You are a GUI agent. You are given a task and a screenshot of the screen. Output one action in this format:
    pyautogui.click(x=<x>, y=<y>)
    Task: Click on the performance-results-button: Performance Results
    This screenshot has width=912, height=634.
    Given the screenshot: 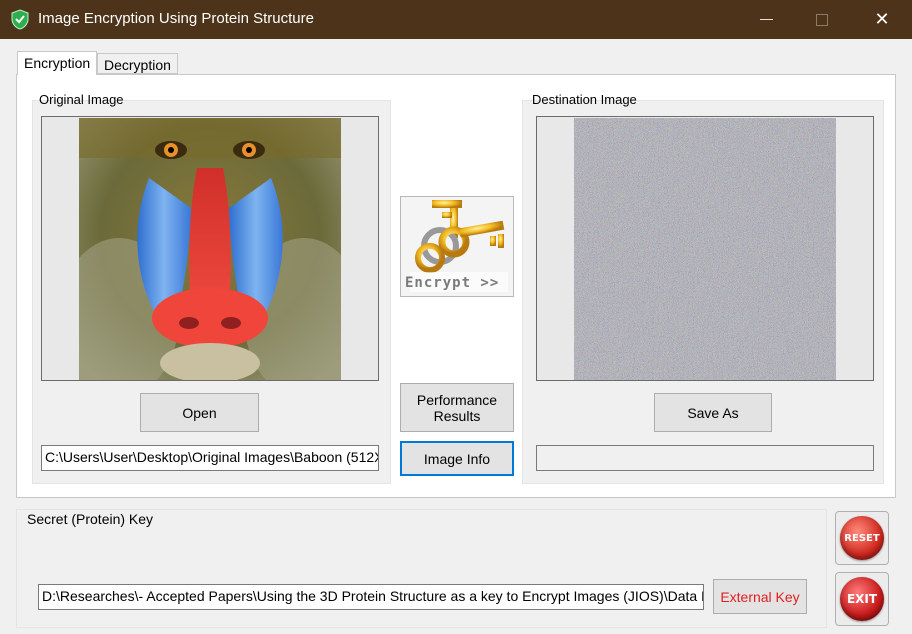 What is the action you would take?
    pyautogui.click(x=457, y=407)
    